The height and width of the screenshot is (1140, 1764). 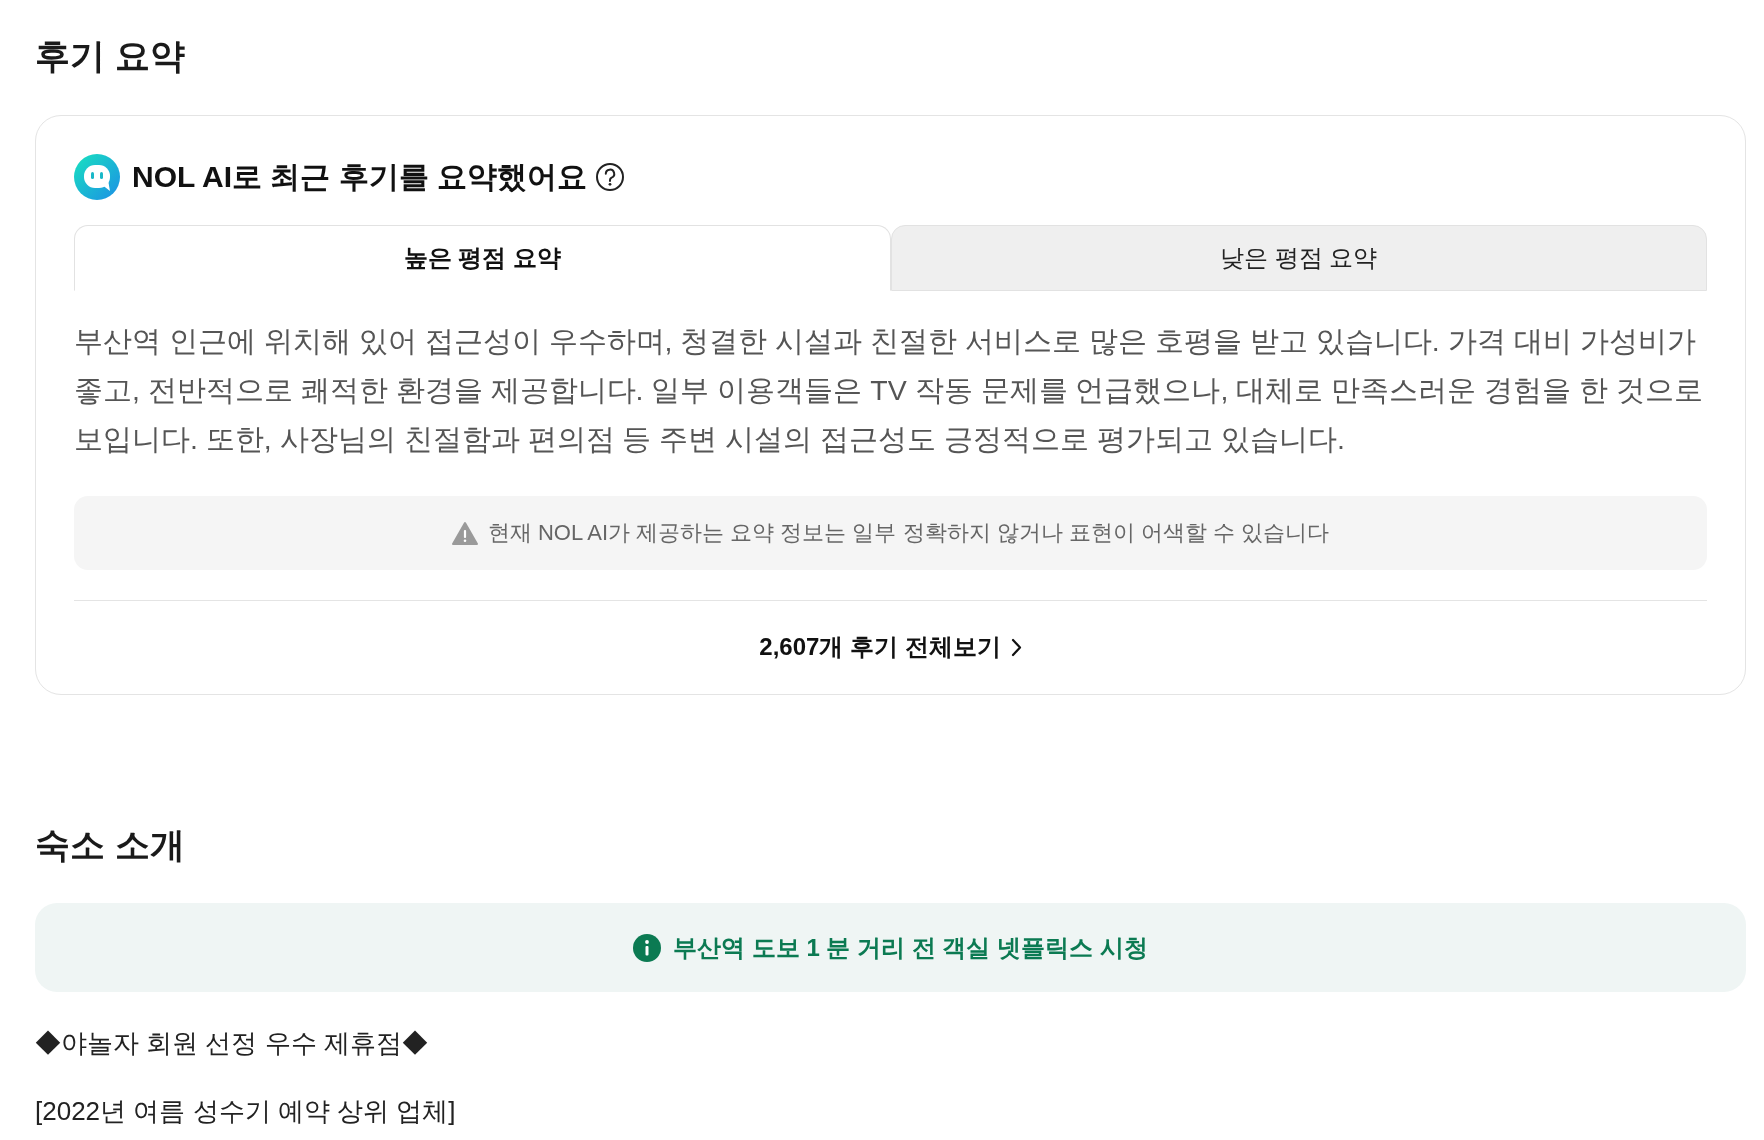 What do you see at coordinates (889, 390) in the screenshot?
I see `summary-text: 부산역 인근에 위치해 있어 접근성이 우수하며, 청결한 시설과 친절한 서비스로 많은 호평을 받고 있습니다. 가격 대비 가성비가 좋고, 전반적으로 쾌적한 환경을 제공합니다. 일부 이용객들은 TV 작동 문제를 언급했으나, 대체로 만족스러운 경험을 한 것으로 보입니다. 또한, 사장님의 친절함과 편의점 등 주변 시설의 접근성도 긍정적으로 평가되고 있습니다.` at bounding box center [889, 390].